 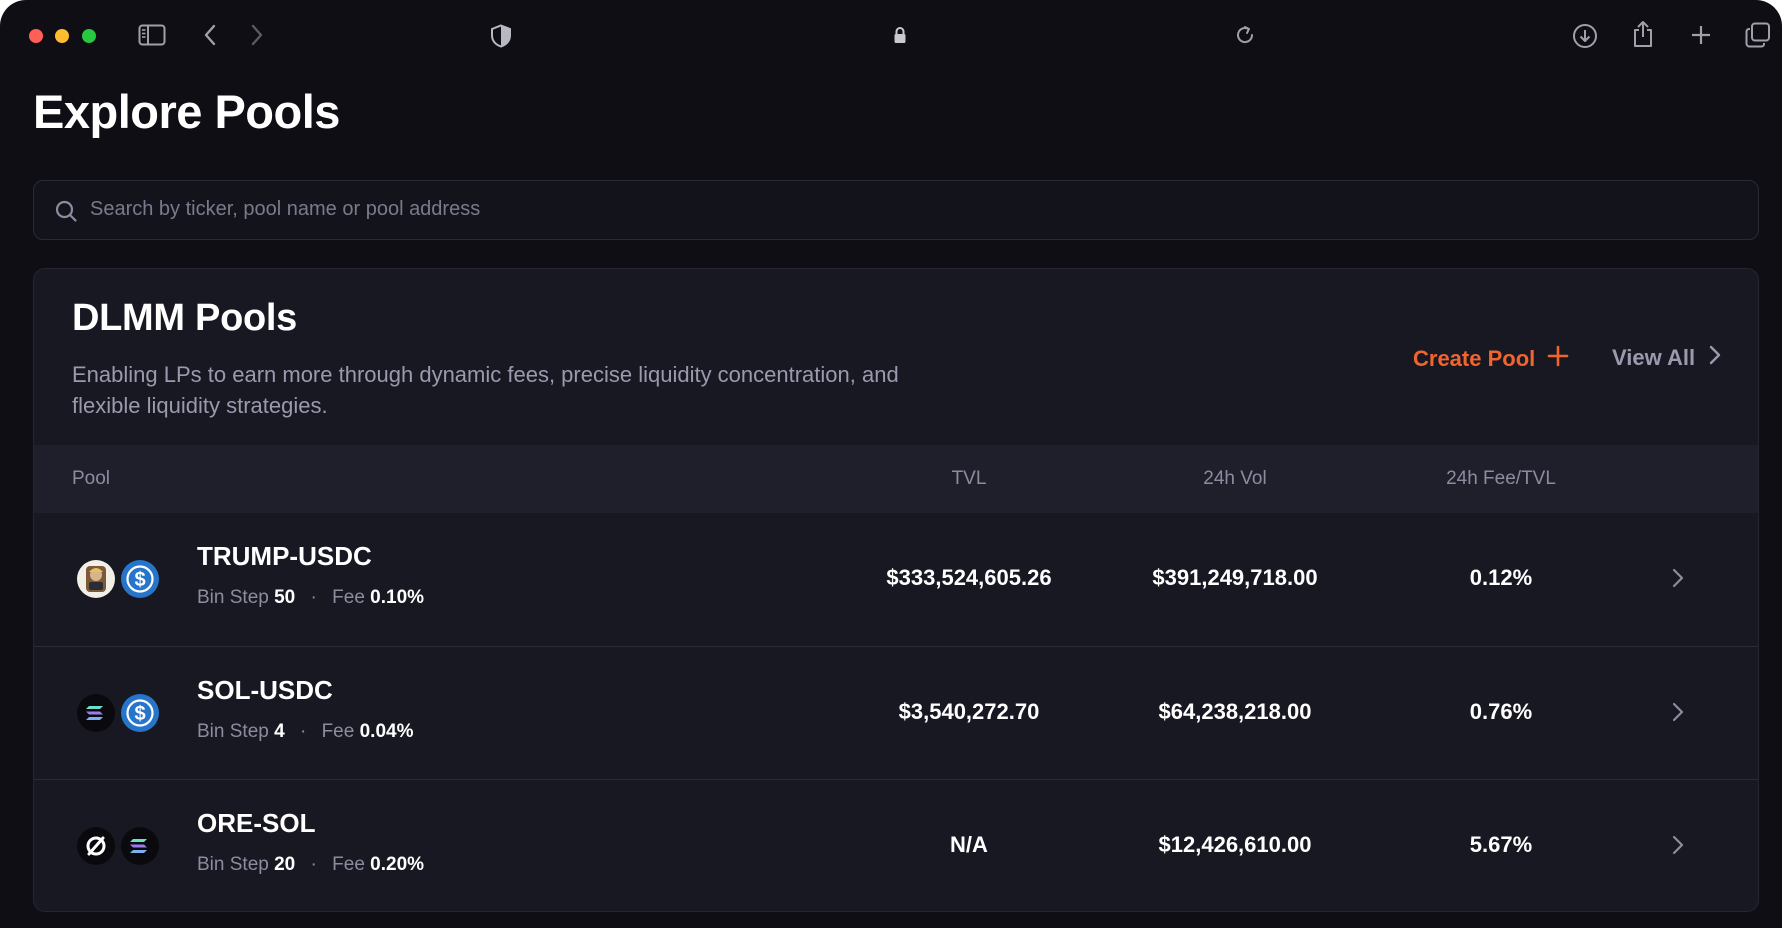 What do you see at coordinates (66, 213) in the screenshot?
I see `search-icon` at bounding box center [66, 213].